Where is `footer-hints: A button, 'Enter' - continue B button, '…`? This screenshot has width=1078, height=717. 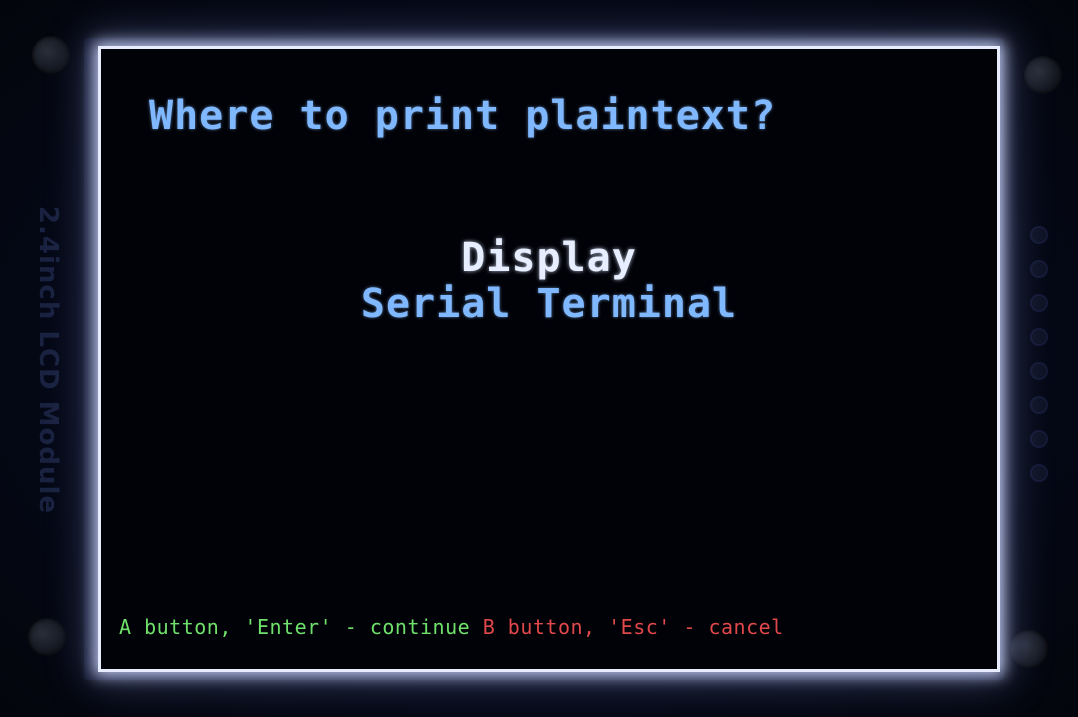 footer-hints: A button, 'Enter' - continue B button, '… is located at coordinates (451, 627).